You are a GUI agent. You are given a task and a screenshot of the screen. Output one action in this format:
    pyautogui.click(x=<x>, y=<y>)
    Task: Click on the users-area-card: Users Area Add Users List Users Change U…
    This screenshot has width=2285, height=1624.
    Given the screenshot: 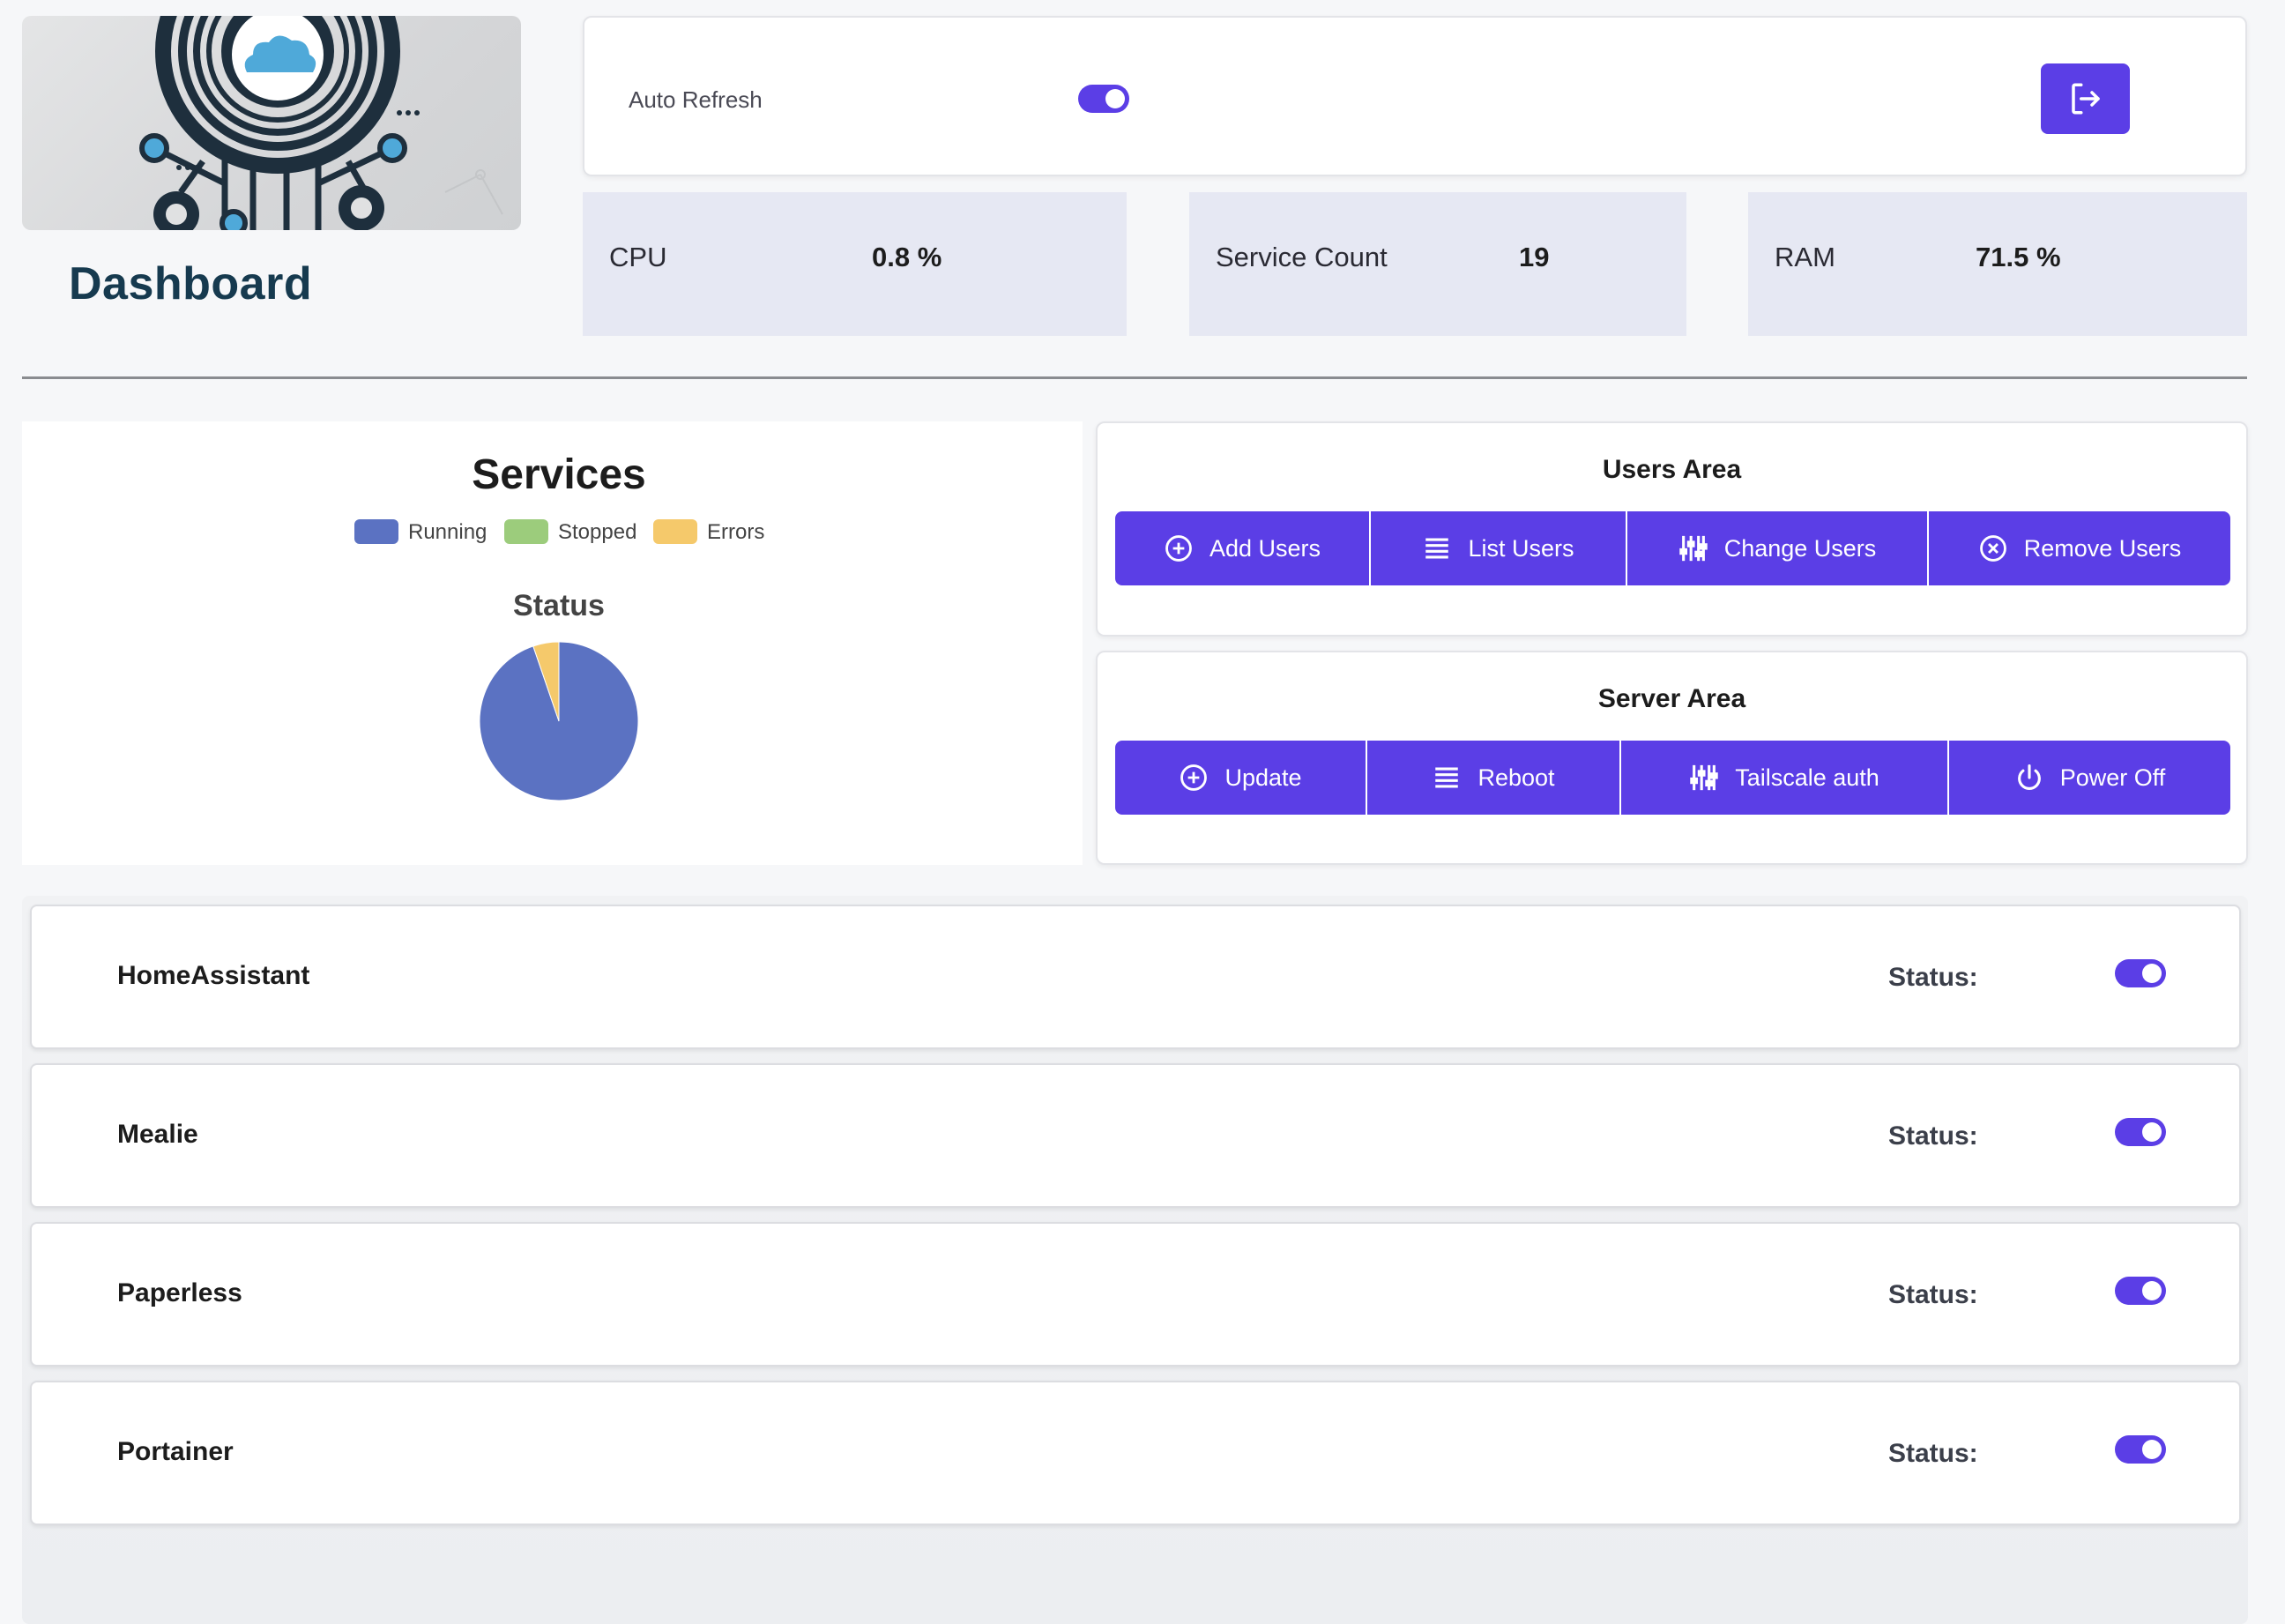 What is the action you would take?
    pyautogui.click(x=1672, y=529)
    